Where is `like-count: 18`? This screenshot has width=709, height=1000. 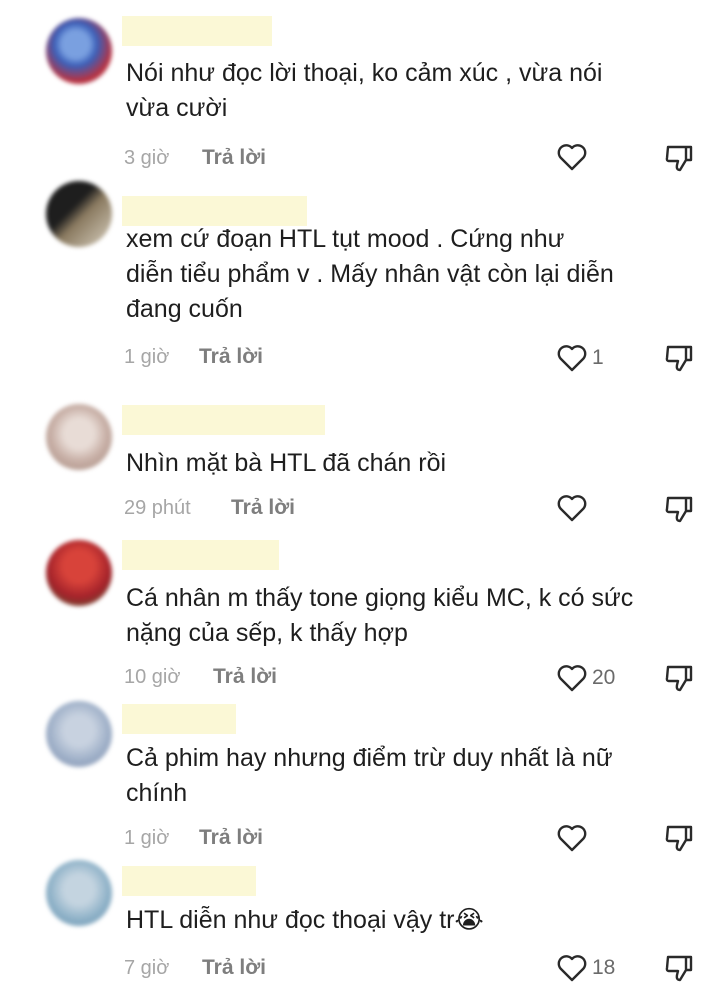 like-count: 18 is located at coordinates (604, 967).